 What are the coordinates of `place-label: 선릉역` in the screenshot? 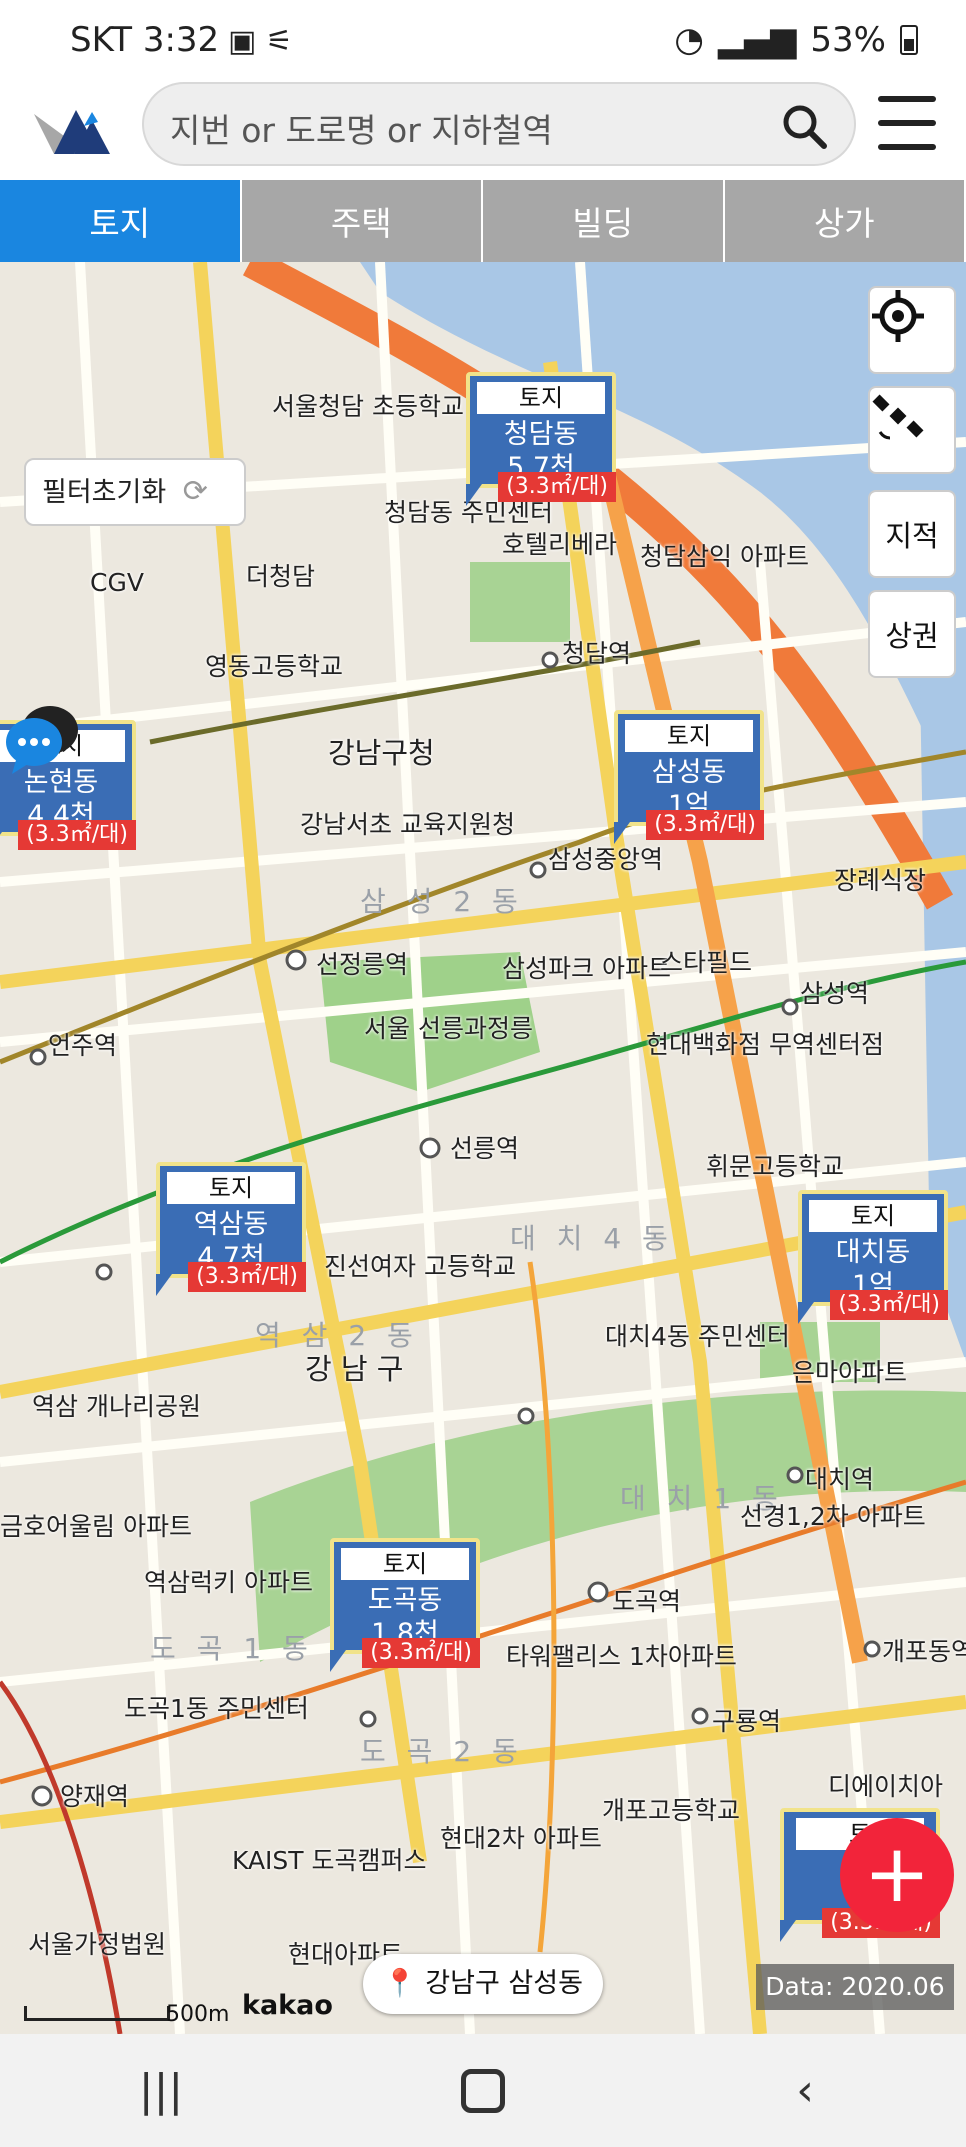 It's located at (485, 1148).